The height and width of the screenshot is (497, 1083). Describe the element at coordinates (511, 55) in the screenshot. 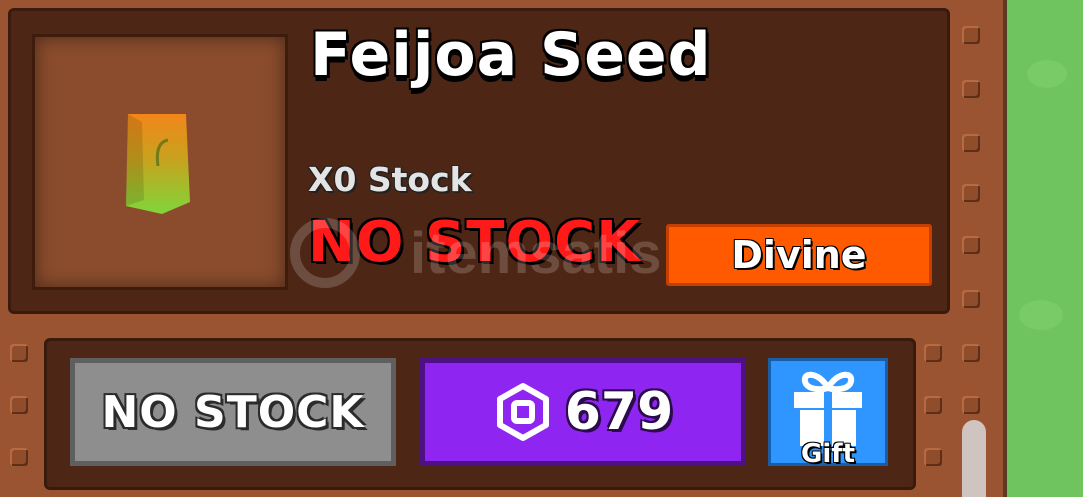

I see `item-title: Feijoa Seed` at that location.